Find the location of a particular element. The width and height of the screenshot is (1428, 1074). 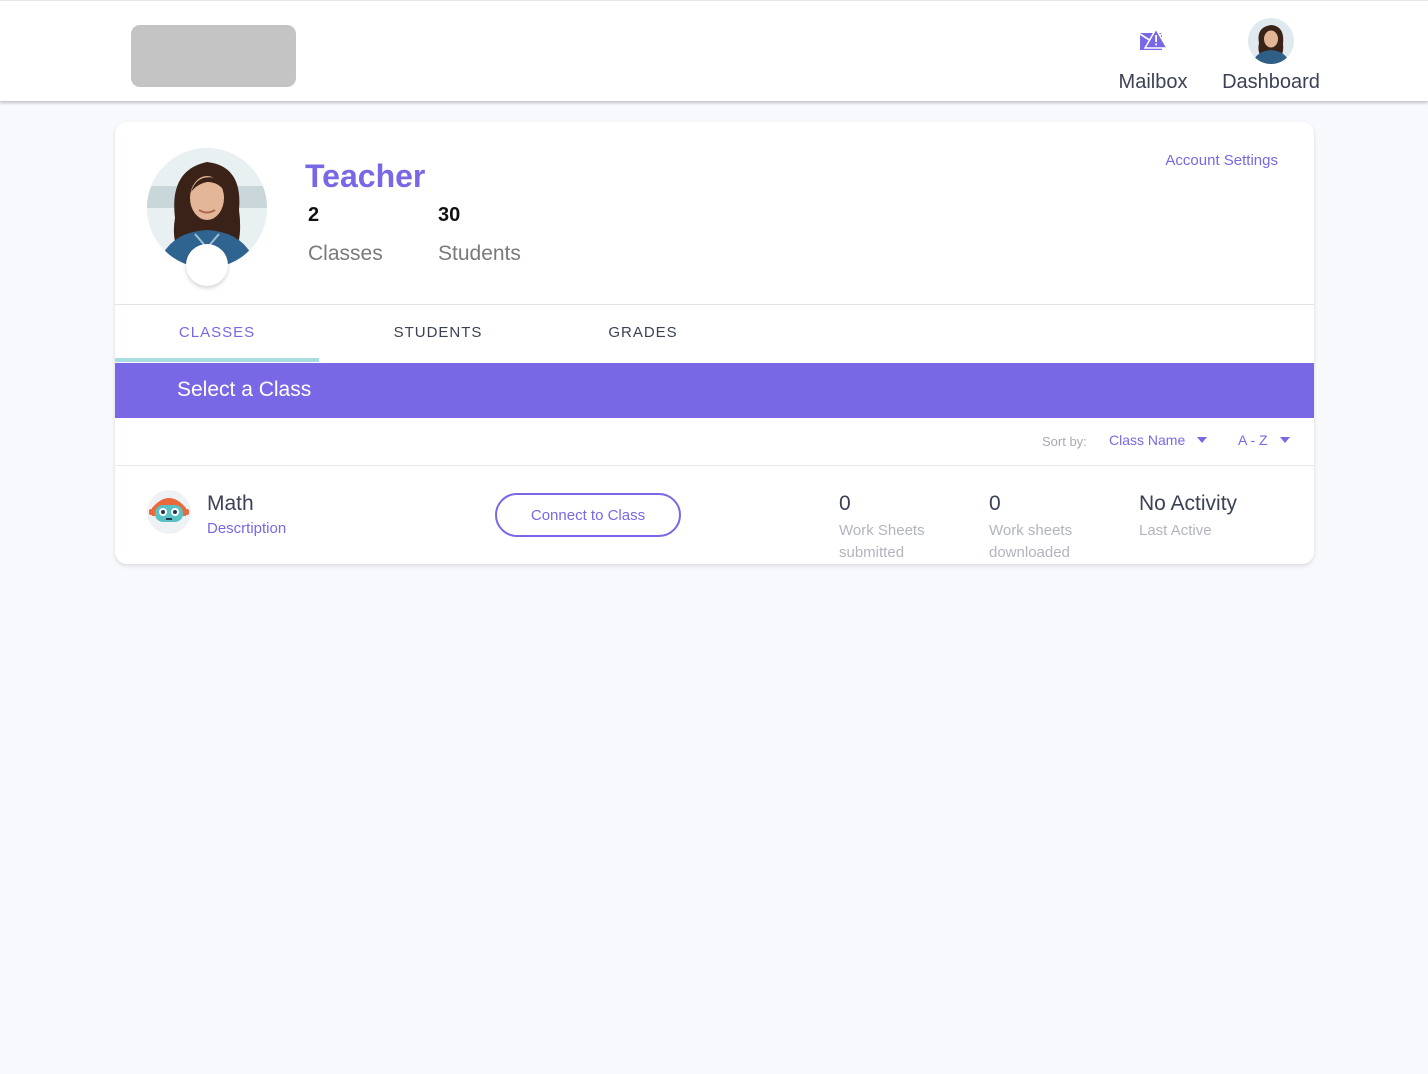

sort-bar: Sort by: Class Name A - Z is located at coordinates (714, 442).